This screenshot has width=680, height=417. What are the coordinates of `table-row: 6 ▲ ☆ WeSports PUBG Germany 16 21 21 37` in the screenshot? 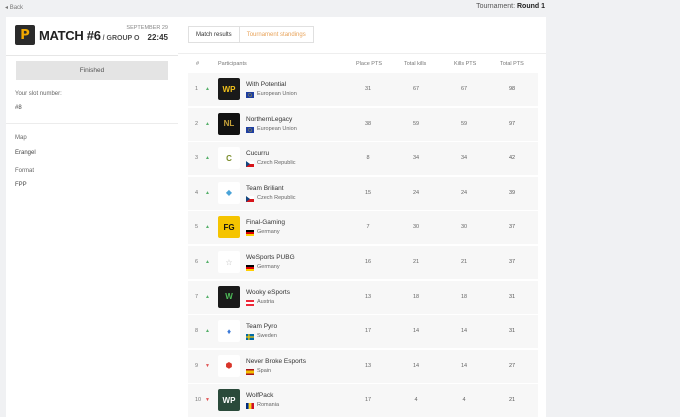 It's located at (363, 262).